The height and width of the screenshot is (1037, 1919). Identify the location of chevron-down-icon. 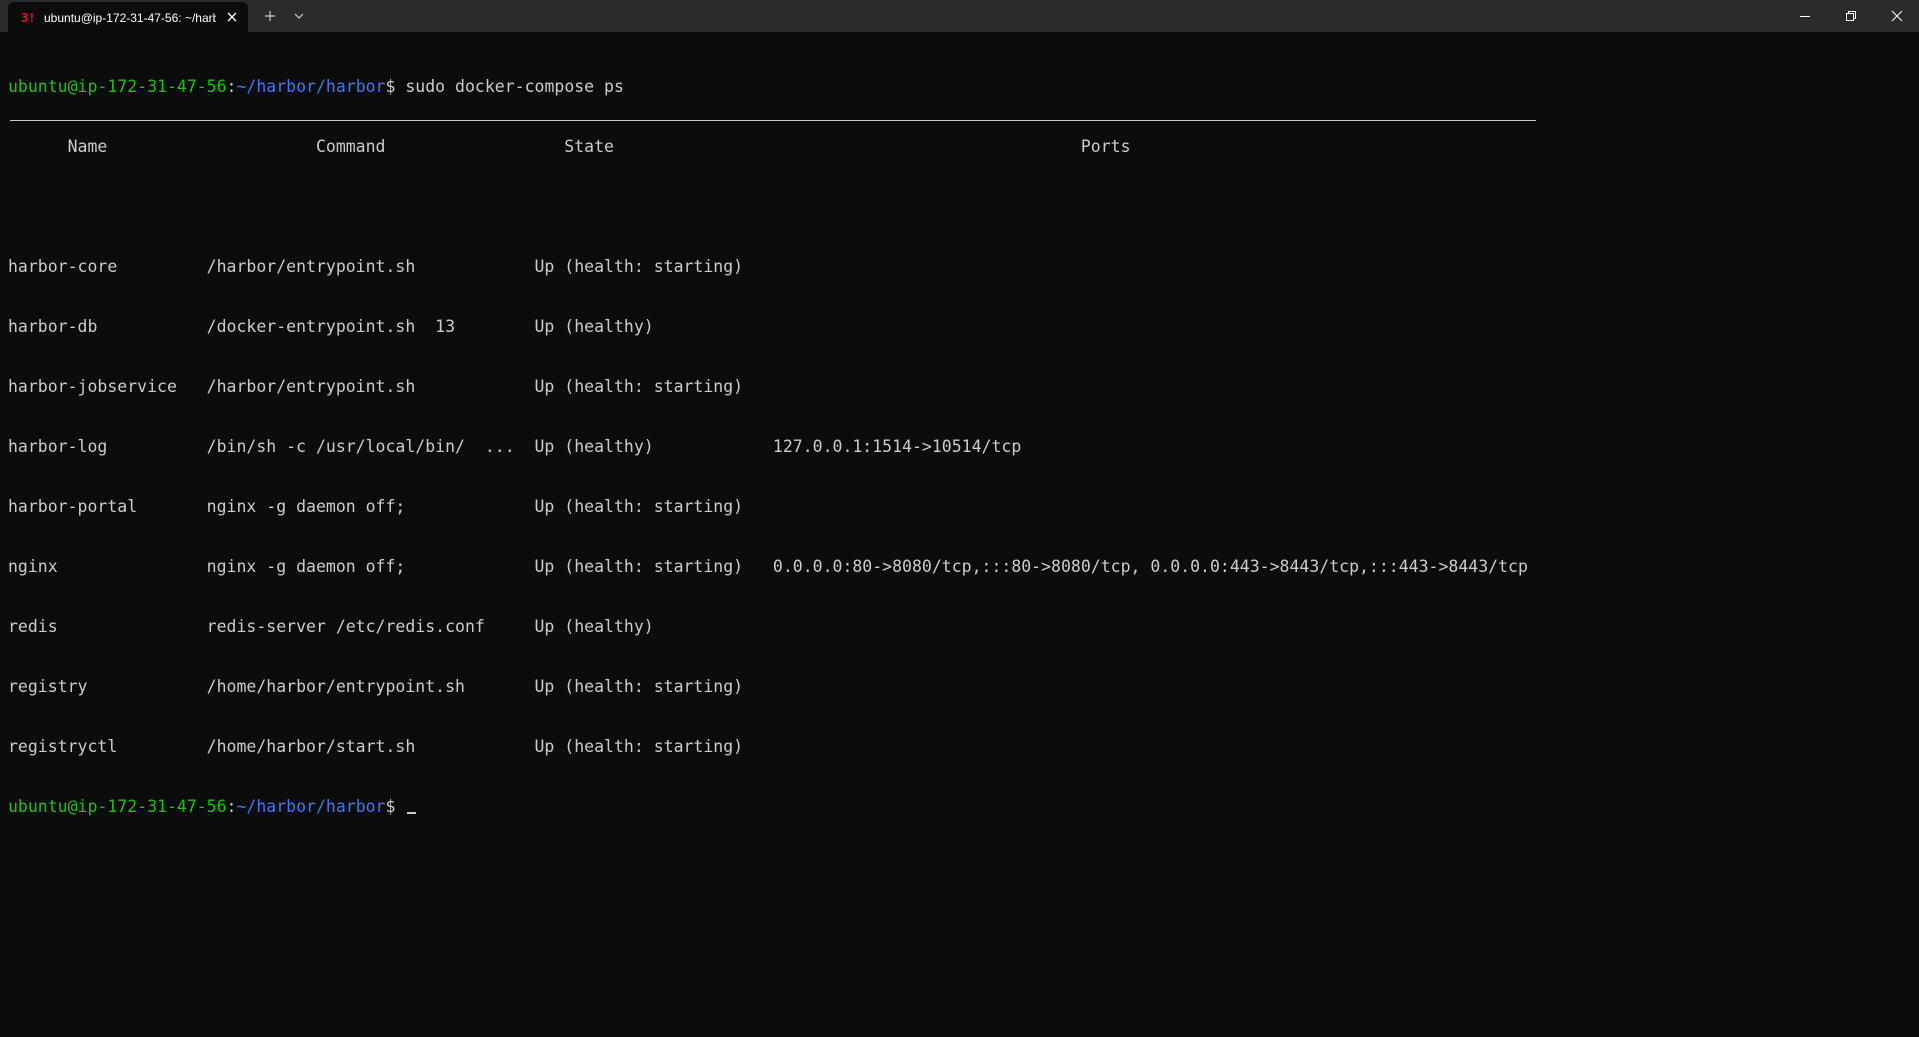
(299, 16).